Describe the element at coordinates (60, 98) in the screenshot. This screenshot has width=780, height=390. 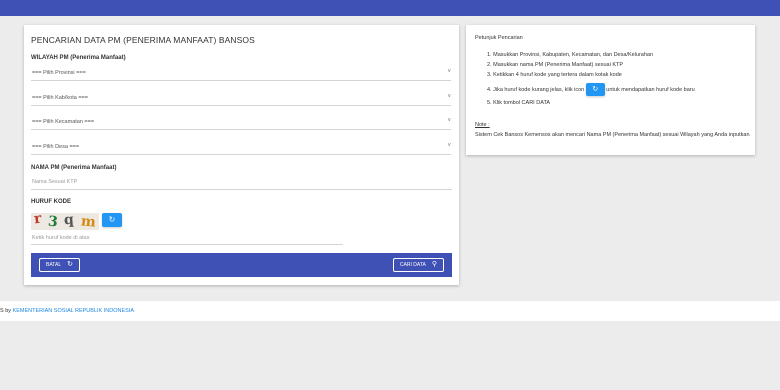
I see `regency-select-value: === Pilih Kab/kota ===` at that location.